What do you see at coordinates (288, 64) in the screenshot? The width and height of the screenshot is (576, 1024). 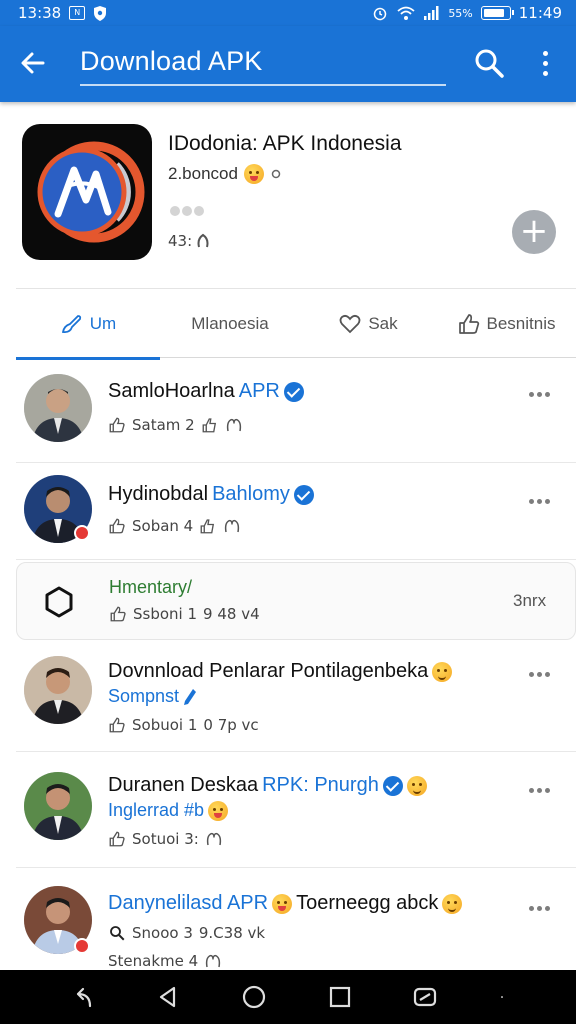 I see `app-bar: Download APK` at bounding box center [288, 64].